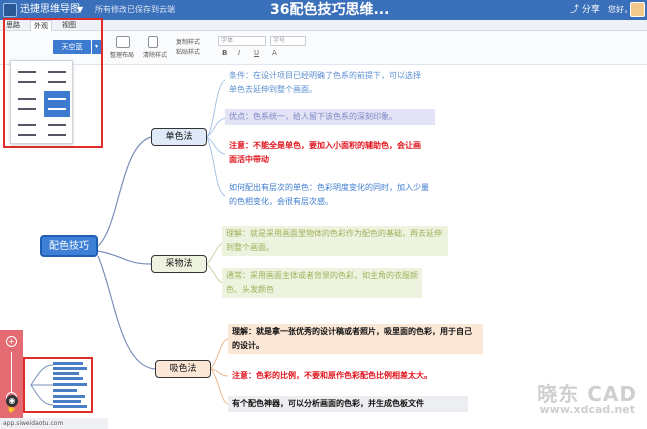 The height and width of the screenshot is (429, 647). What do you see at coordinates (10, 10) in the screenshot?
I see `app-logo-icon` at bounding box center [10, 10].